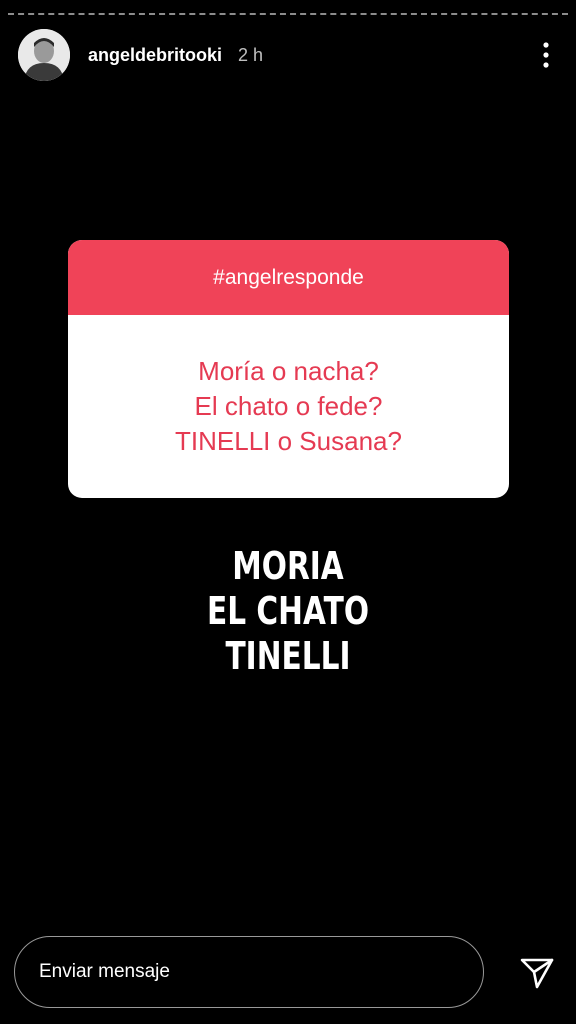  Describe the element at coordinates (288, 14) in the screenshot. I see `story-progress-bar` at that location.